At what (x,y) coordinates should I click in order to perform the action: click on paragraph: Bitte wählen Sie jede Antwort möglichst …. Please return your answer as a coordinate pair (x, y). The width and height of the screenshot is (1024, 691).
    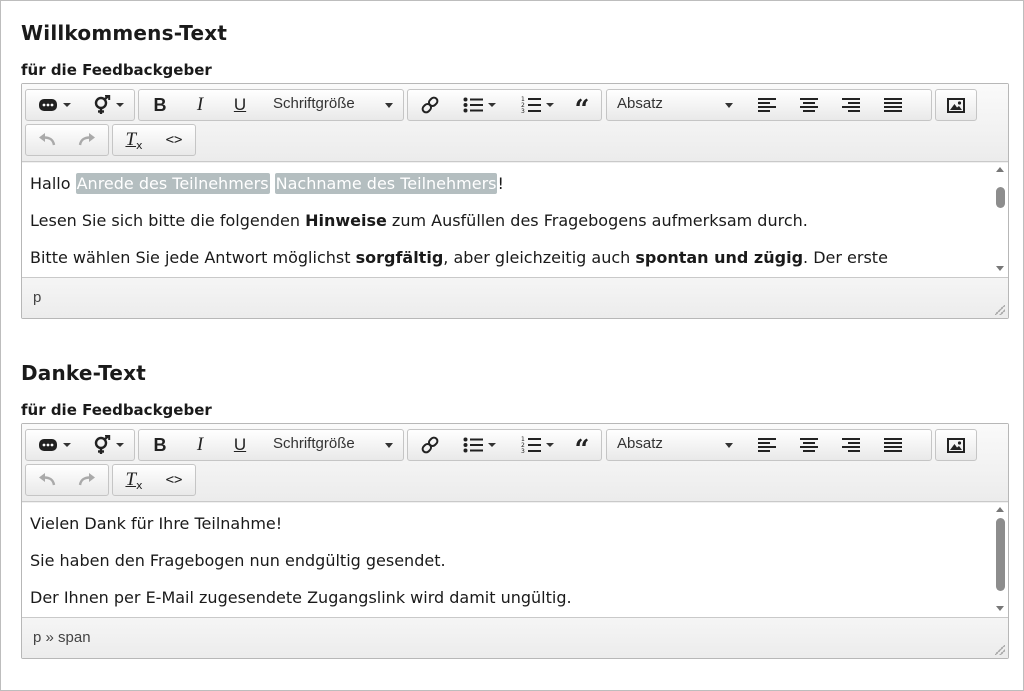
    Looking at the image, I should click on (515, 257).